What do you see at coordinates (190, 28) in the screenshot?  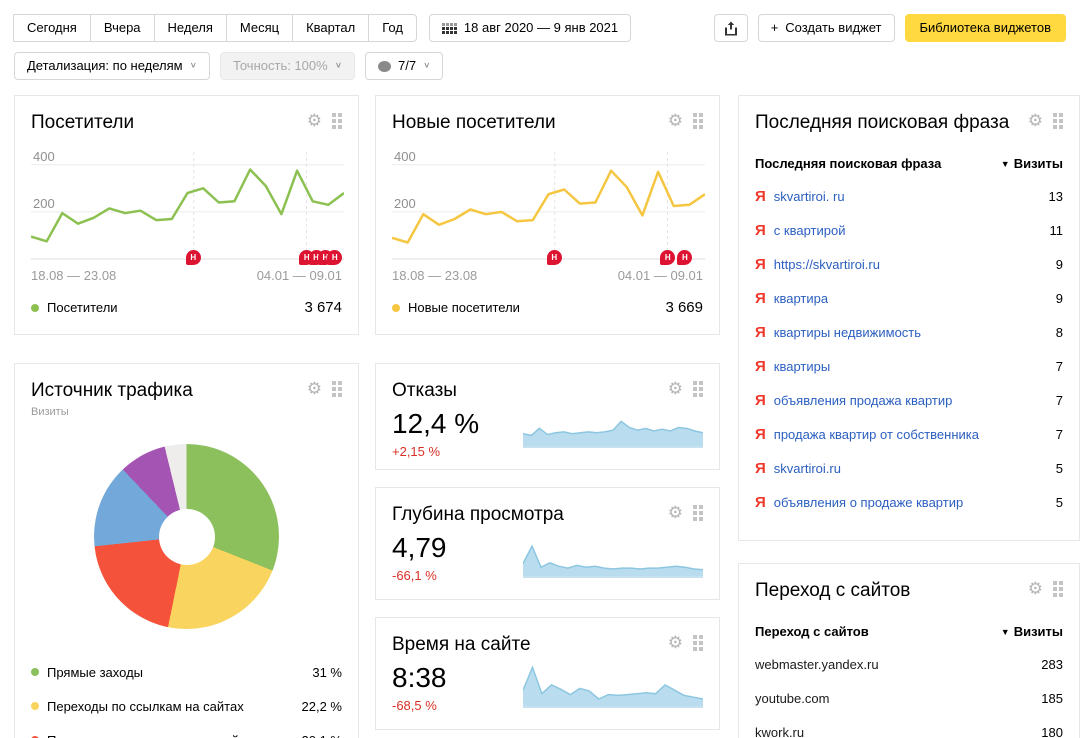 I see `period-button: Неделя` at bounding box center [190, 28].